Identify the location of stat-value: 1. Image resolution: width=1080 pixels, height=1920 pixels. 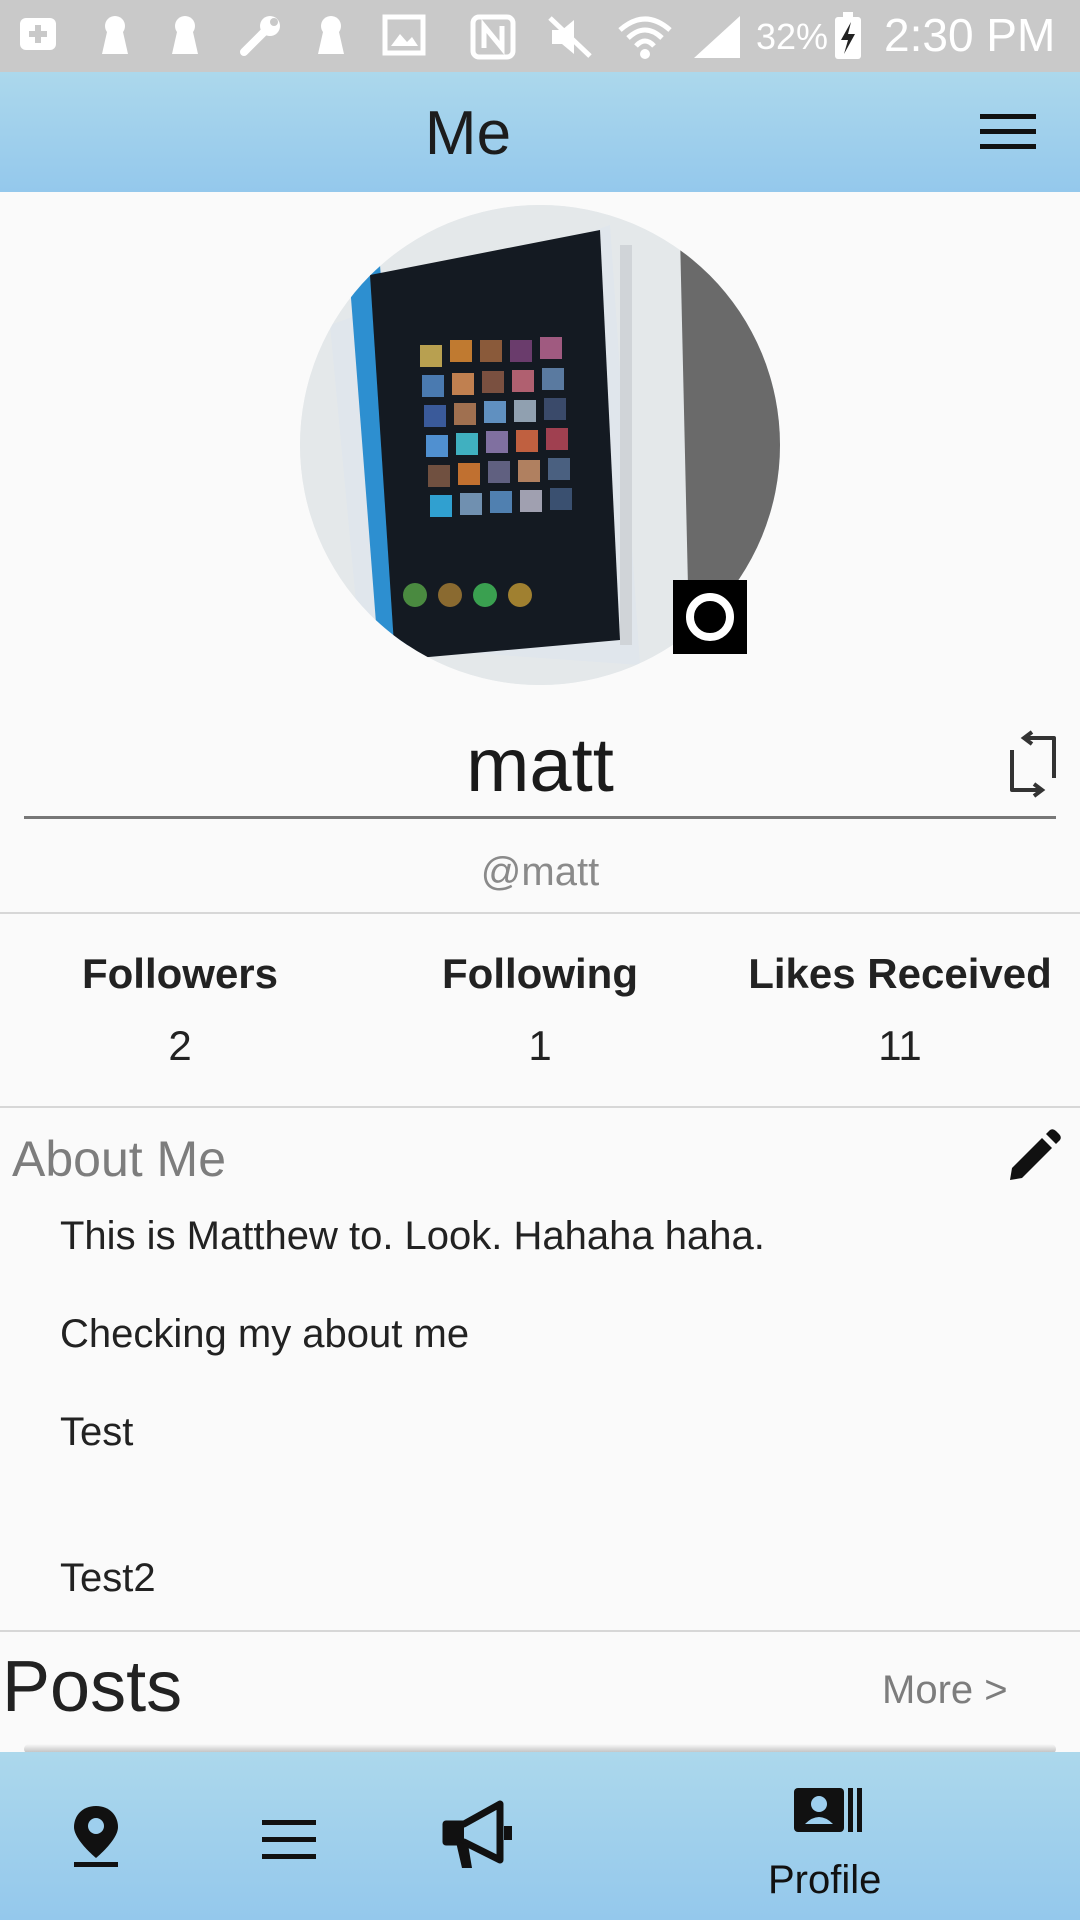
(540, 1045).